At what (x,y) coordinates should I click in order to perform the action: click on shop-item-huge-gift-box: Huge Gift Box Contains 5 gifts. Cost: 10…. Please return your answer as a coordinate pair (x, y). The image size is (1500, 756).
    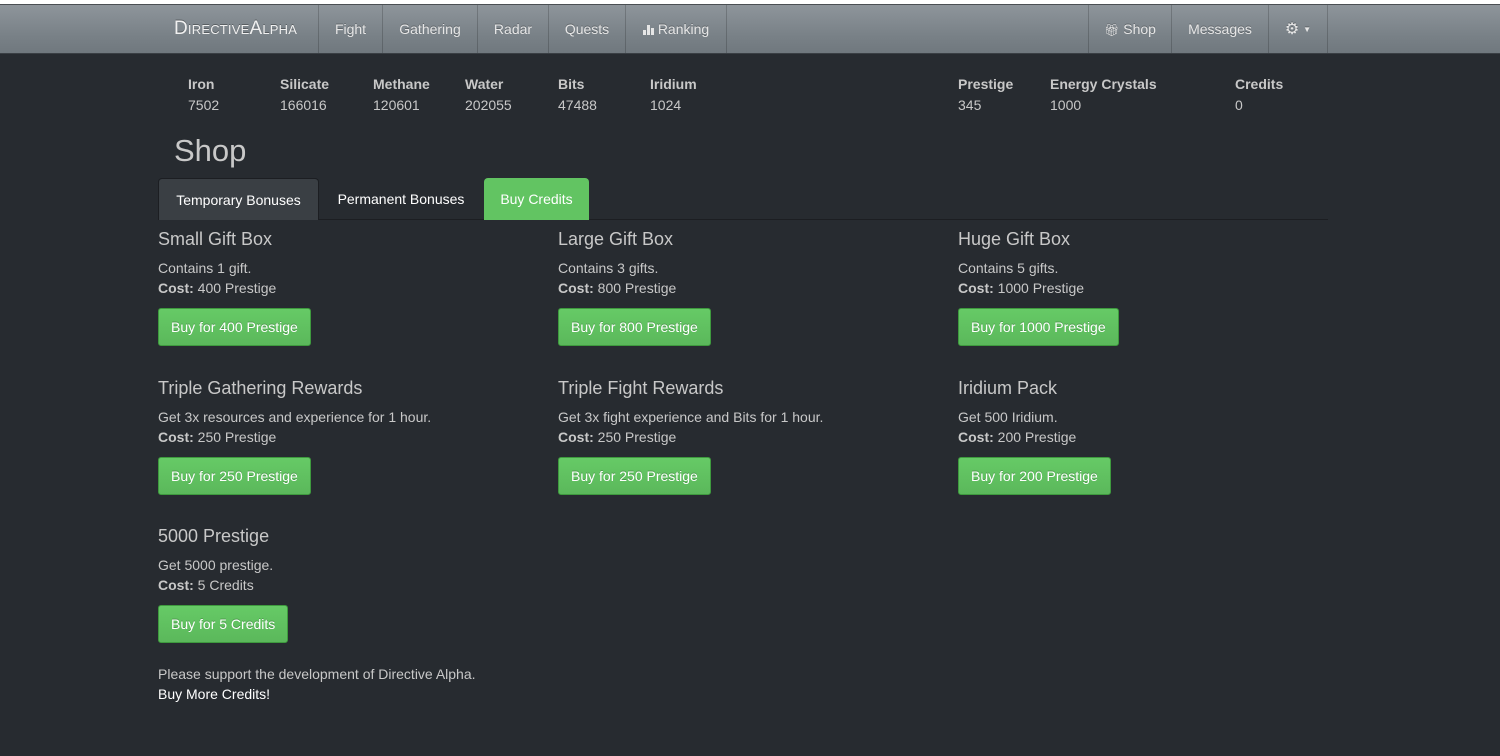
    Looking at the image, I should click on (1148, 287).